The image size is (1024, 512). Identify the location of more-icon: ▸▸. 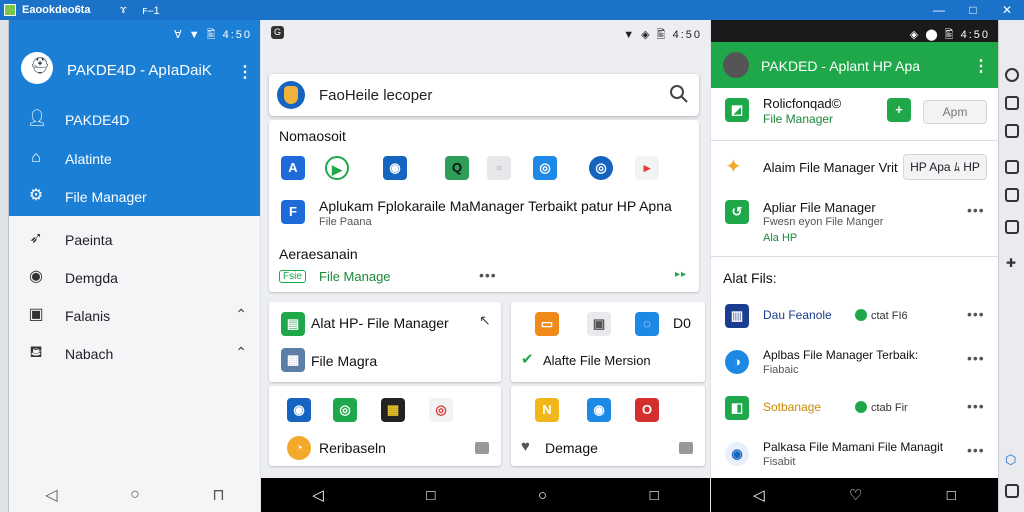
(681, 274).